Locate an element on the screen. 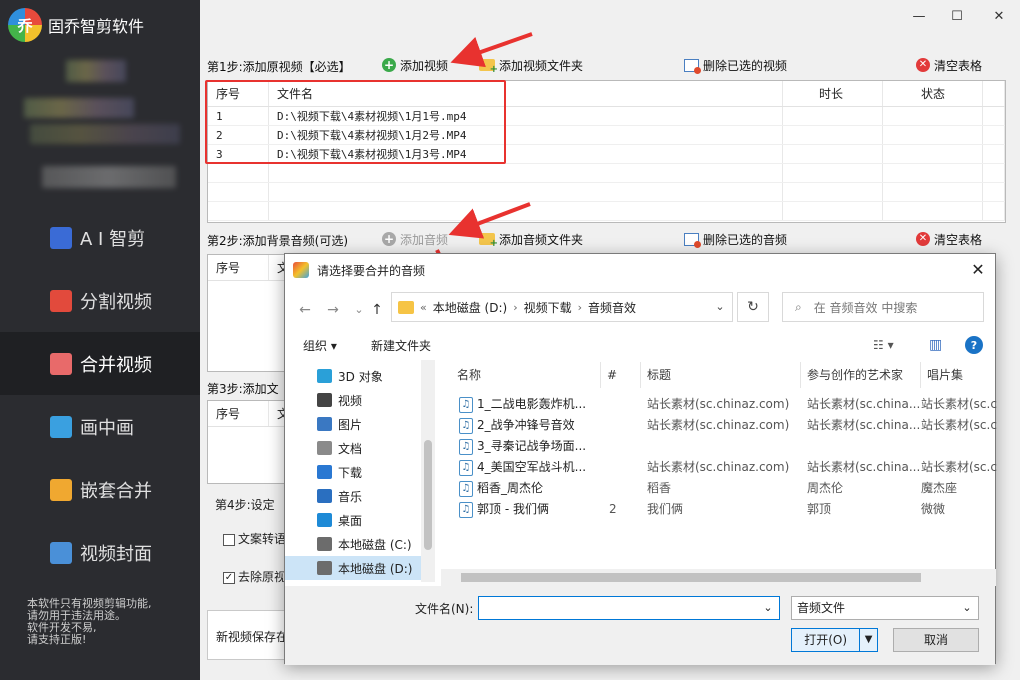 This screenshot has height=680, width=1020. checkbox-checked: ✓ is located at coordinates (229, 577).